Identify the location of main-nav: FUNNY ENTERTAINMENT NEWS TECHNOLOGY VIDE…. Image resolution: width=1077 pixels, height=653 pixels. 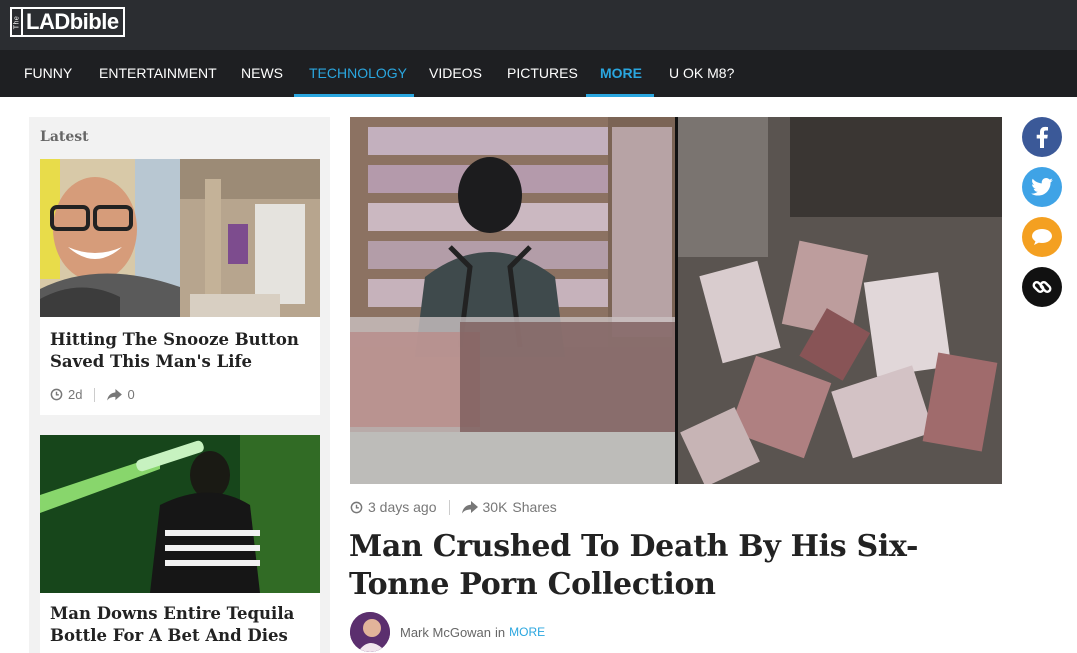
(538, 73).